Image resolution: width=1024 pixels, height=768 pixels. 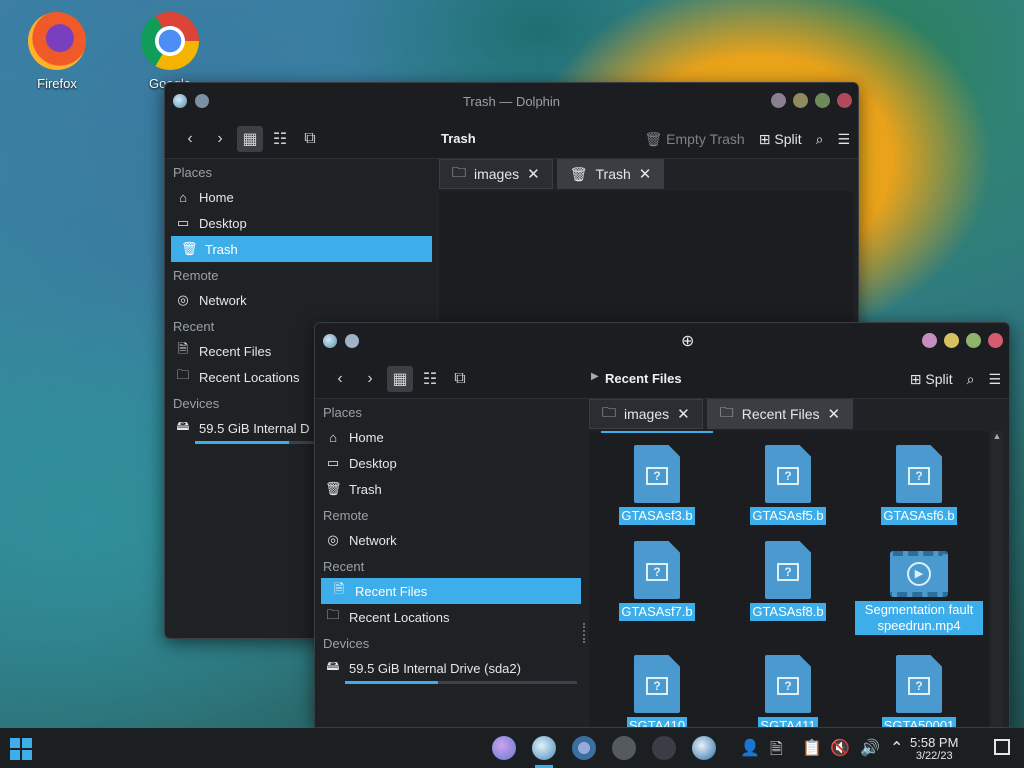 What do you see at coordinates (196, 275) in the screenshot?
I see `remote-header: Remote` at bounding box center [196, 275].